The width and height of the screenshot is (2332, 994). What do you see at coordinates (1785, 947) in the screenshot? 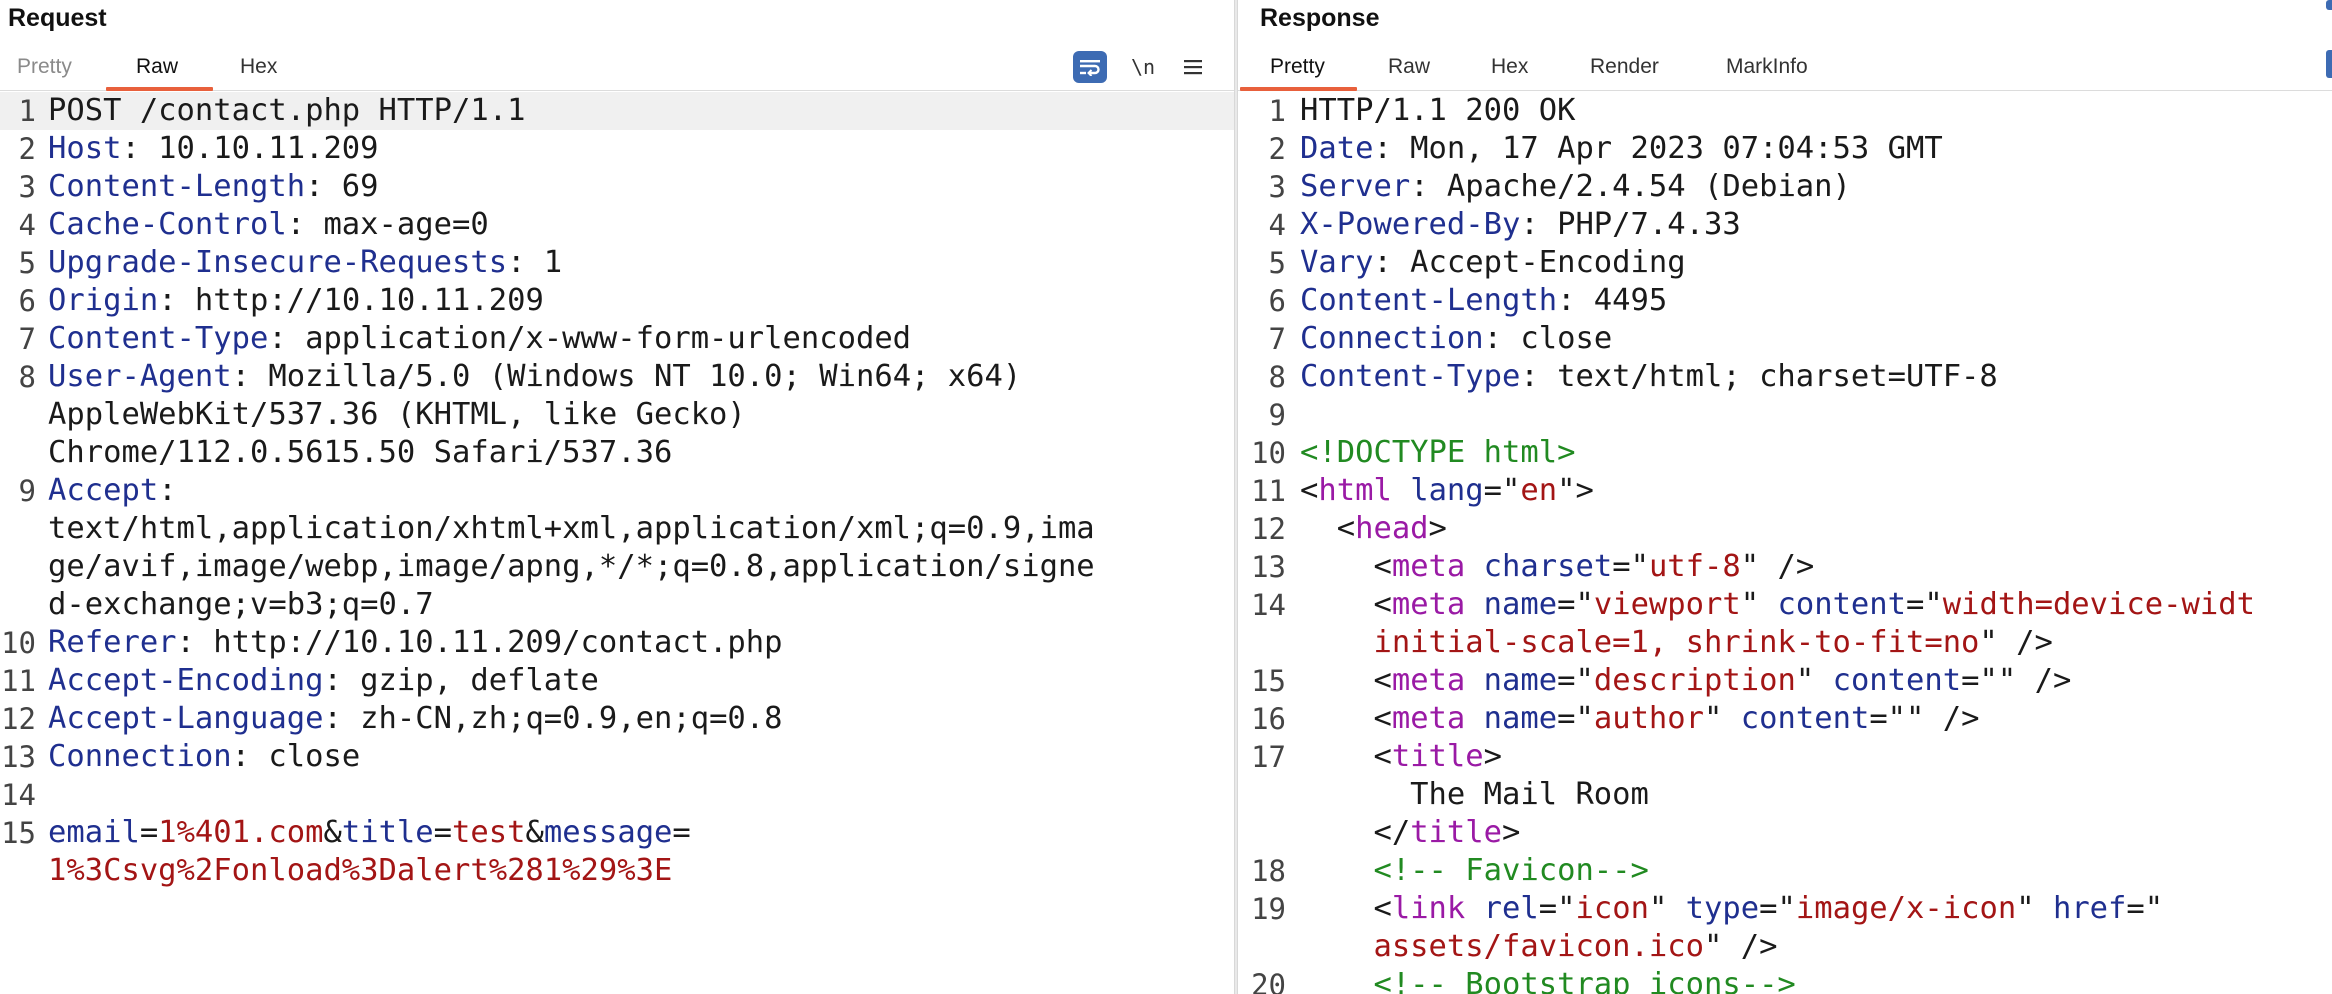
I see `code-line: assets/favicon.ico" />` at bounding box center [1785, 947].